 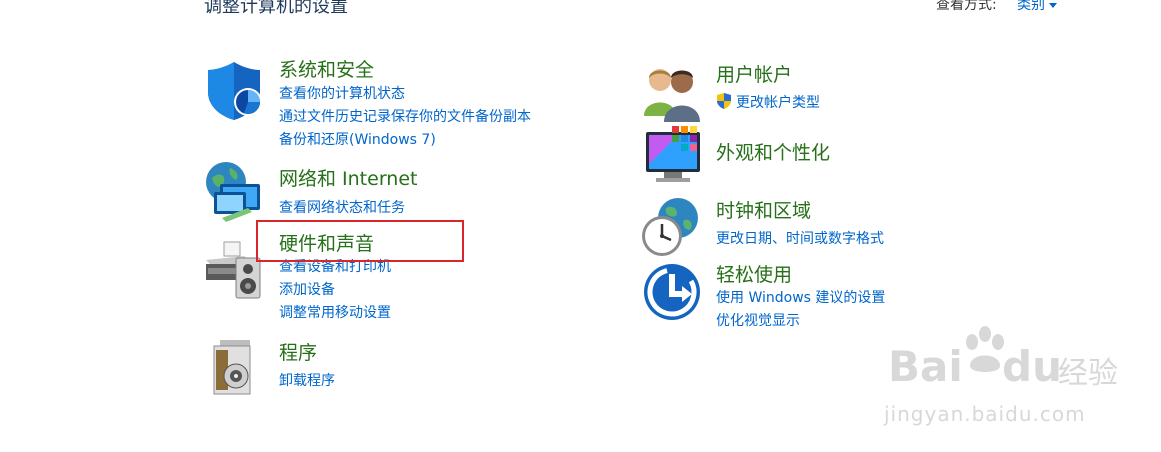 I want to click on link-recommended-settings: 使用 Windows 建议的设置, so click(x=800, y=297).